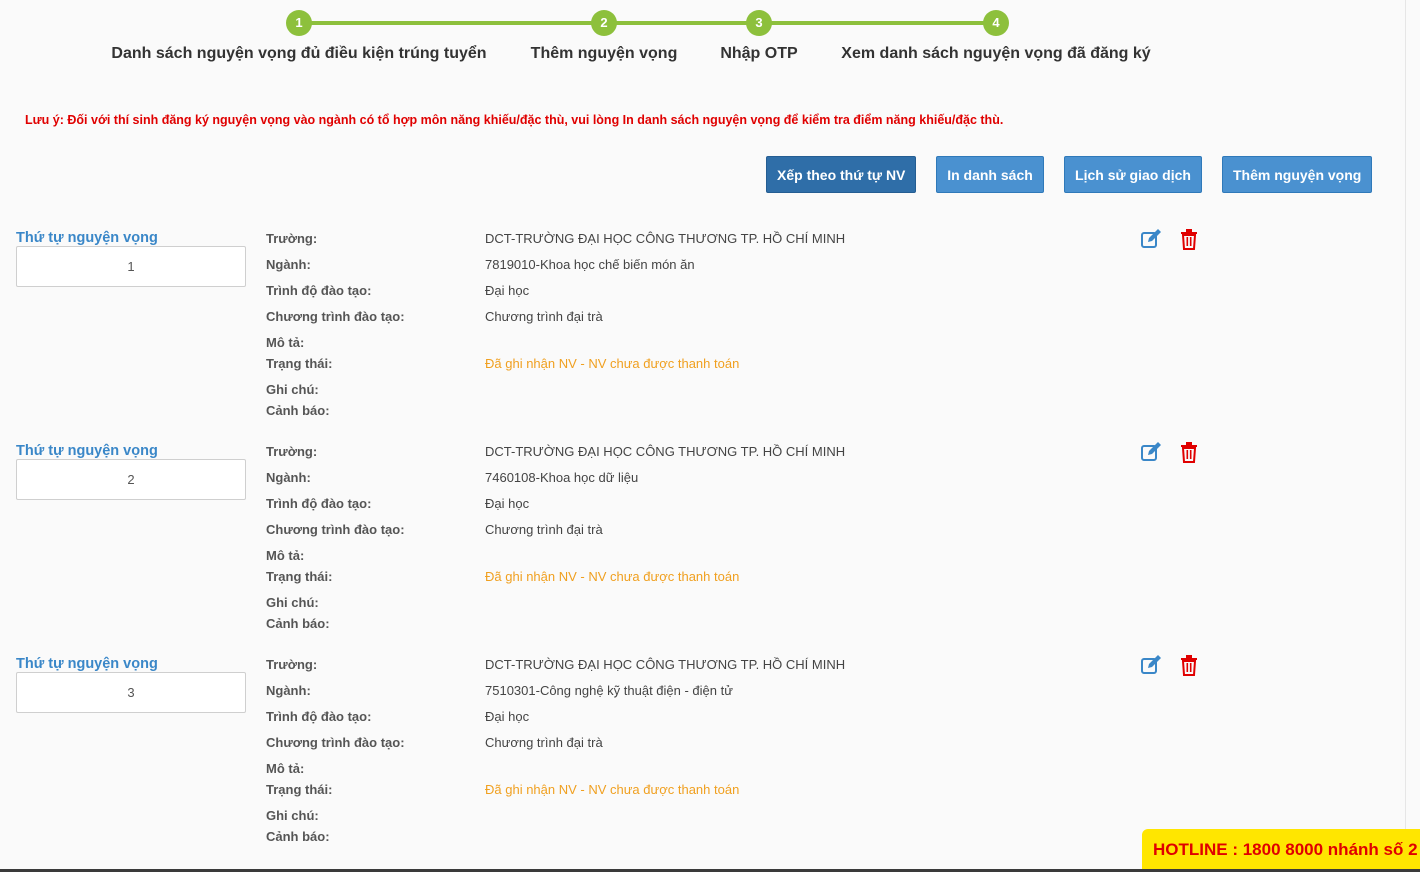 This screenshot has height=872, width=1420. I want to click on add-wish-button: Thêm nguyện vọng, so click(1297, 174).